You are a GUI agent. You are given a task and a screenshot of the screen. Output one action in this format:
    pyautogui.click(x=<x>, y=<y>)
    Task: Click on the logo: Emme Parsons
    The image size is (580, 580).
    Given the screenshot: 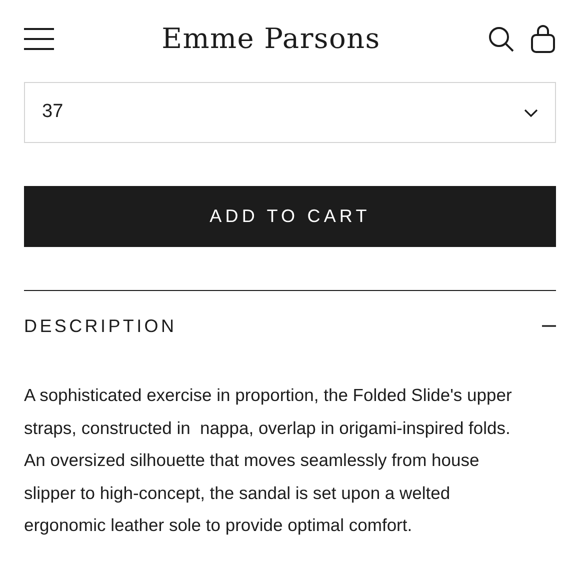 What is the action you would take?
    pyautogui.click(x=271, y=39)
    